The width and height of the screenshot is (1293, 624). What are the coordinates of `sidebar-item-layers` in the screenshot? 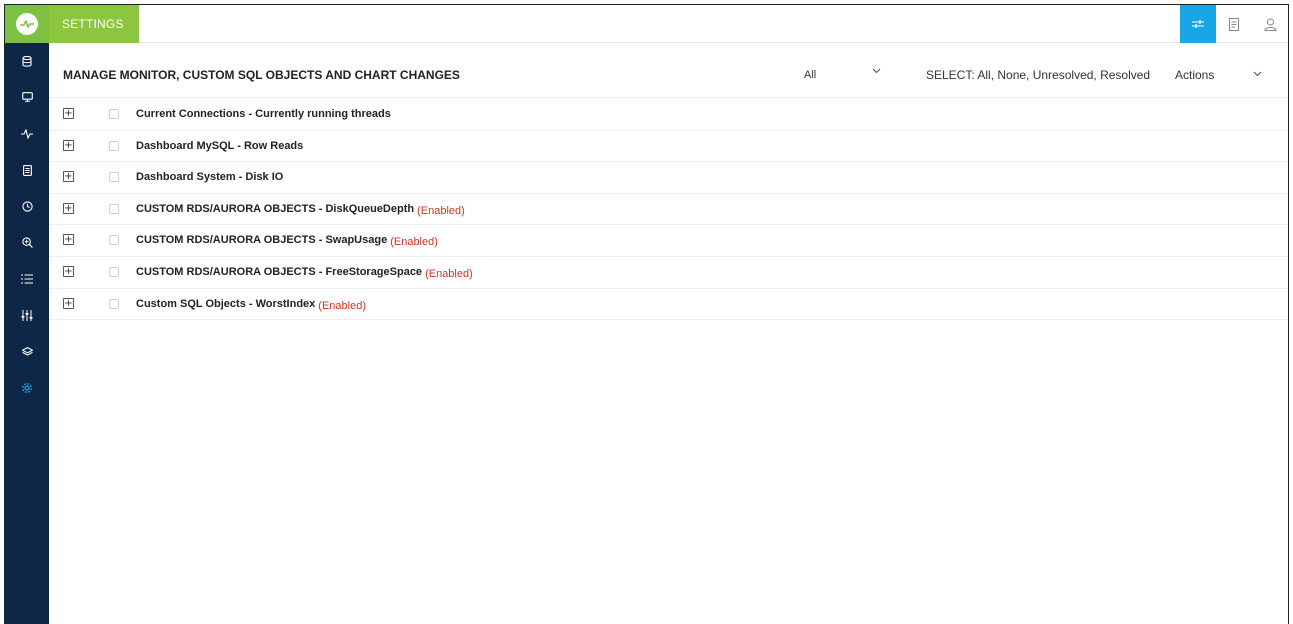 It's located at (27, 351).